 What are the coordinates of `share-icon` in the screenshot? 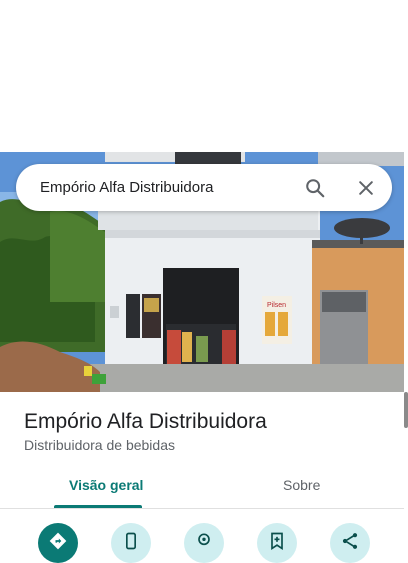 It's located at (350, 541).